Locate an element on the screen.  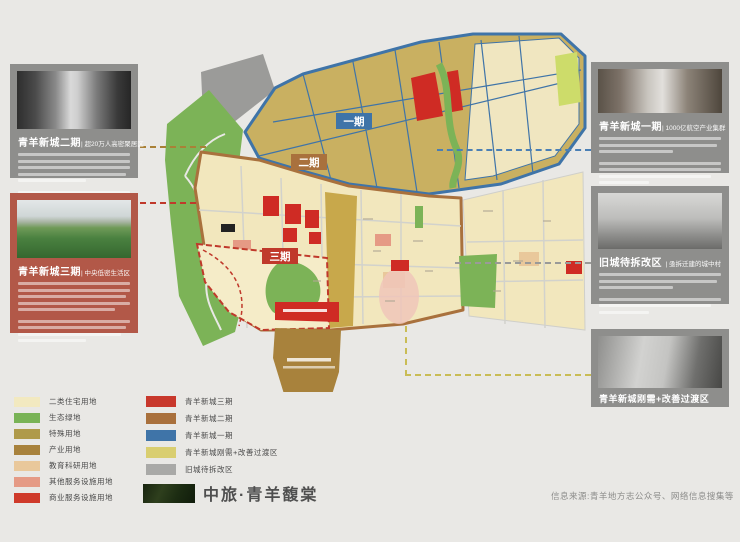
transition-photo is located at coordinates (660, 362).